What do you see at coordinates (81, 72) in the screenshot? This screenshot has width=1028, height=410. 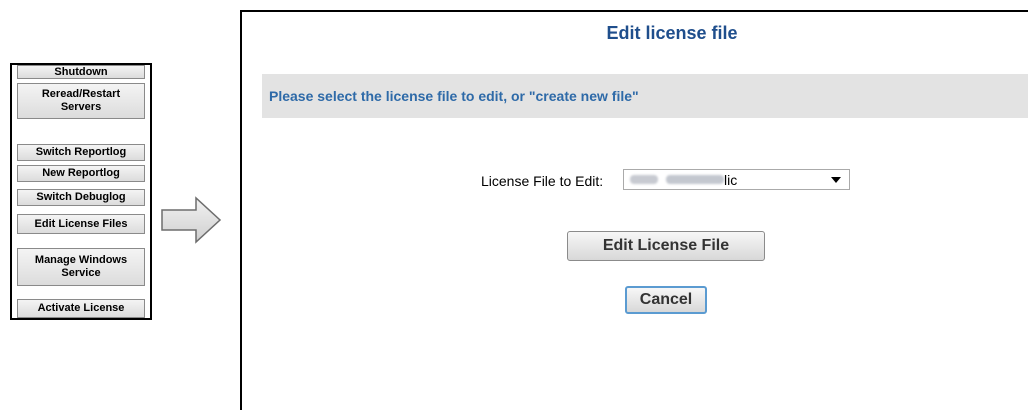 I see `shutdown-button: Shutdown` at bounding box center [81, 72].